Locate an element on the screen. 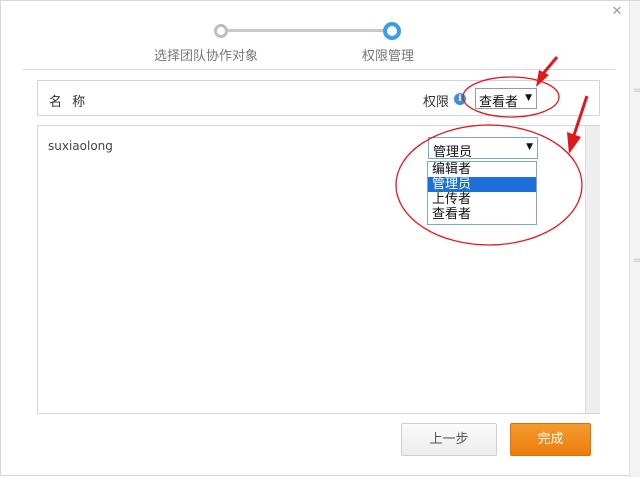 This screenshot has height=477, width=640. member-permission-value: 管理员 is located at coordinates (453, 152).